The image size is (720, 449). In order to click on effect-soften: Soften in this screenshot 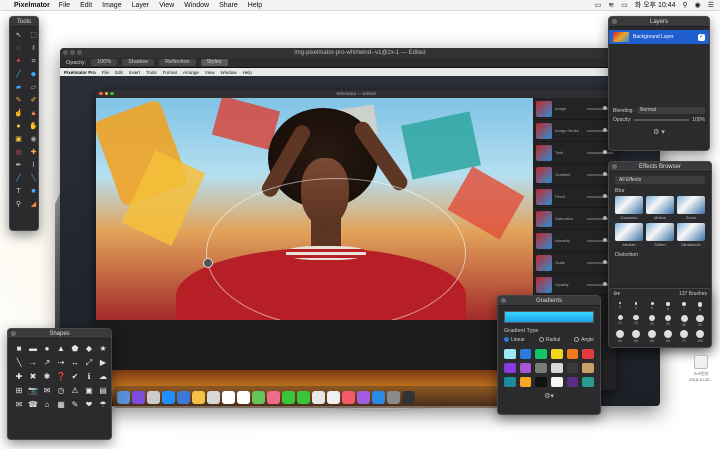, I will do `click(660, 235)`.